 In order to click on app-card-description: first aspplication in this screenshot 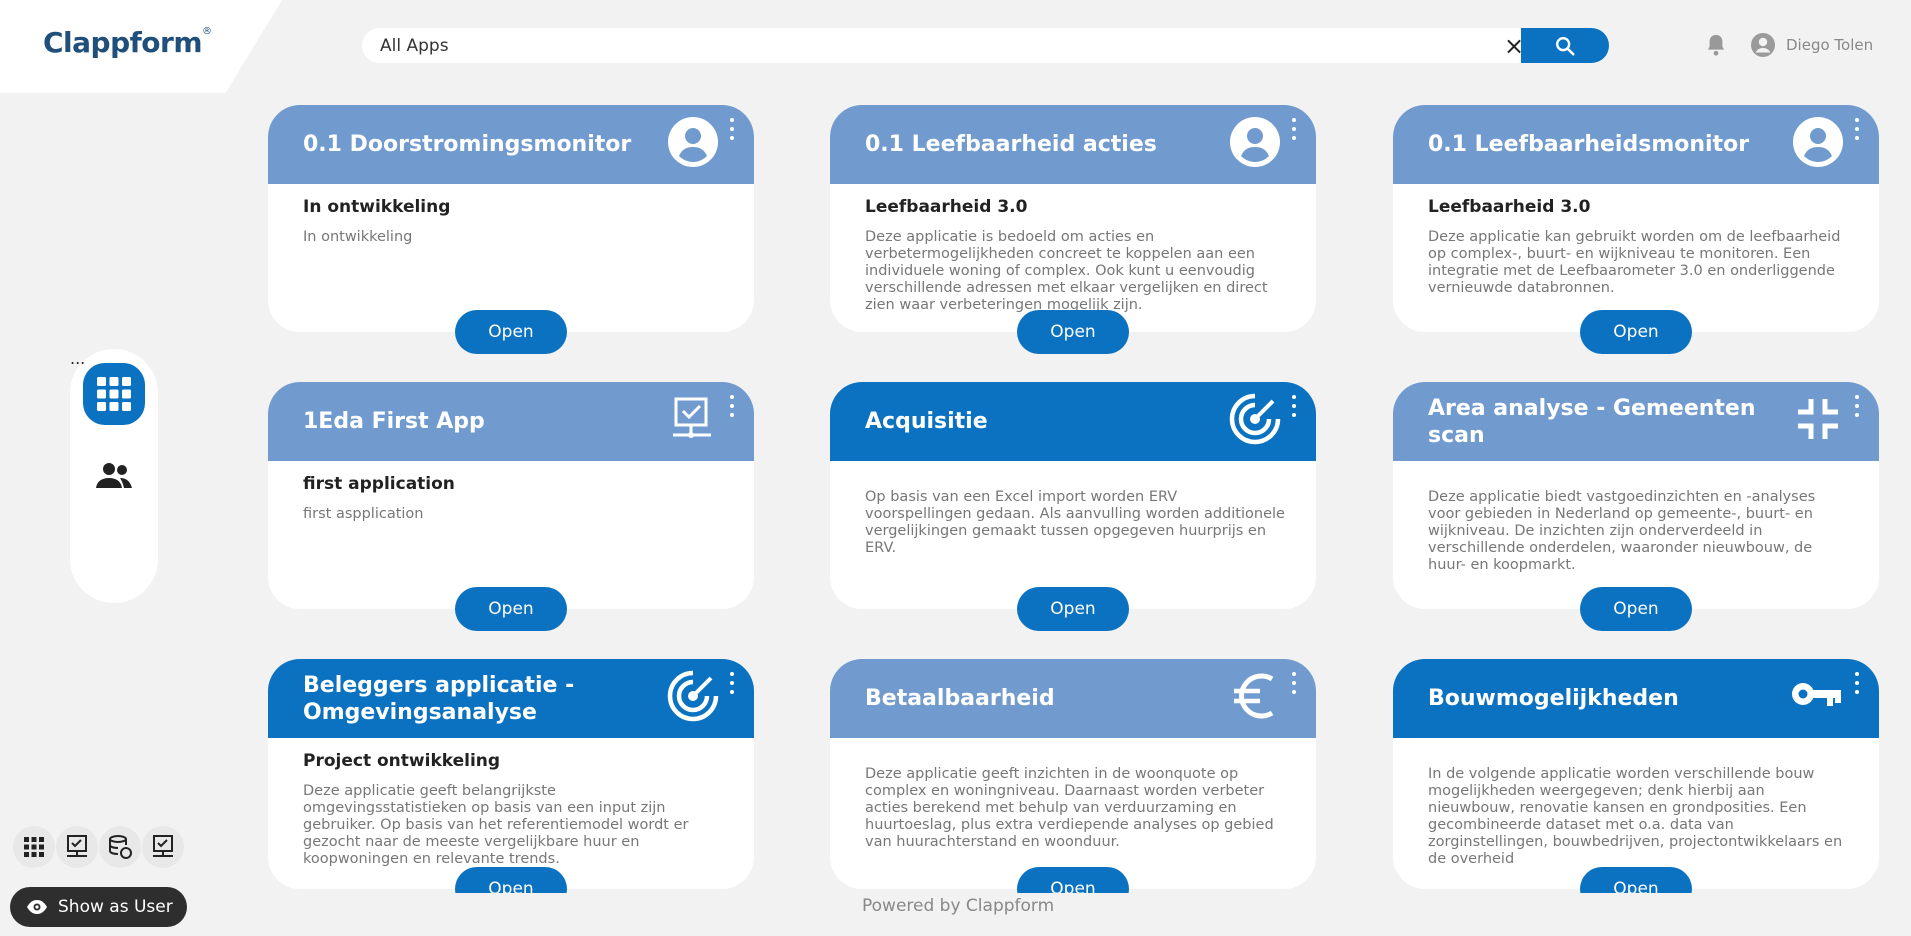, I will do `click(363, 514)`.